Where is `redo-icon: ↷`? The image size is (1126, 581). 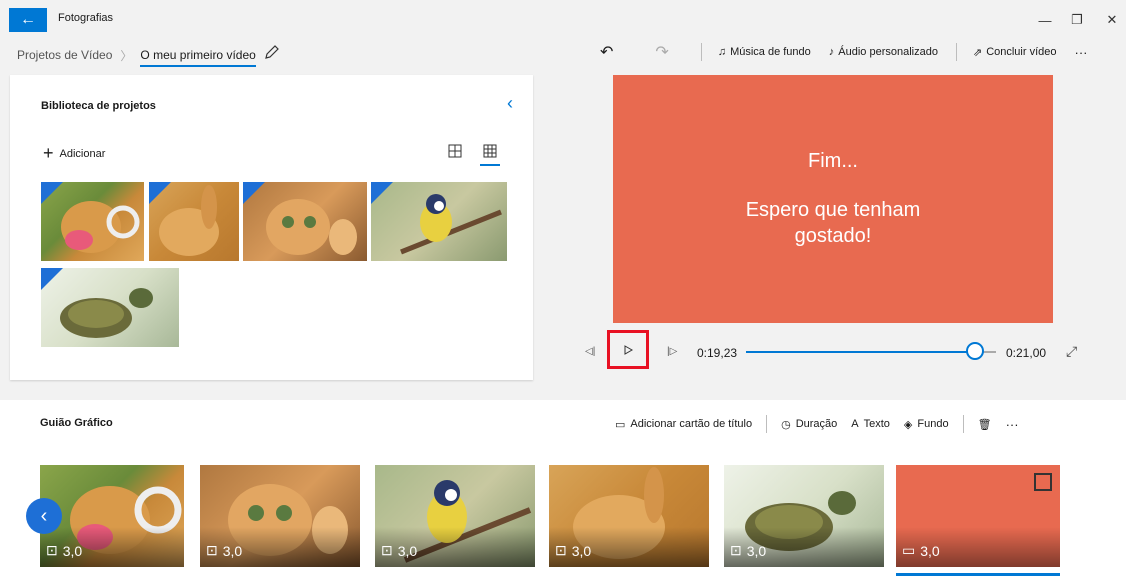
redo-icon: ↷ is located at coordinates (661, 52).